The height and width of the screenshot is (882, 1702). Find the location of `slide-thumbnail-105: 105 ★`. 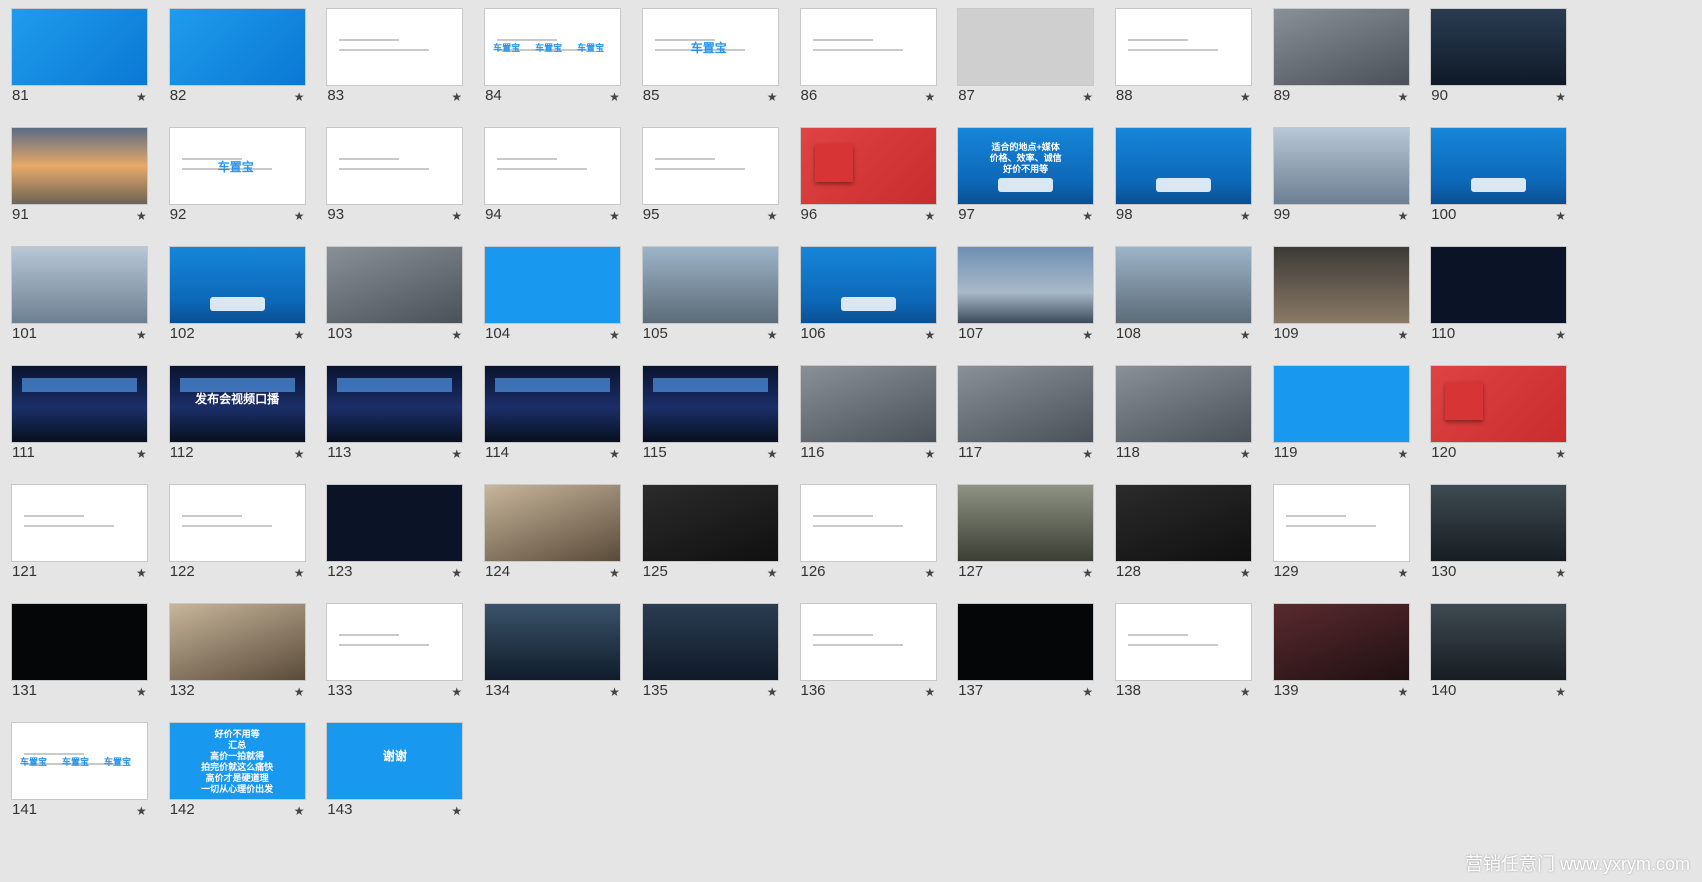

slide-thumbnail-105: 105 ★ is located at coordinates (717, 297).